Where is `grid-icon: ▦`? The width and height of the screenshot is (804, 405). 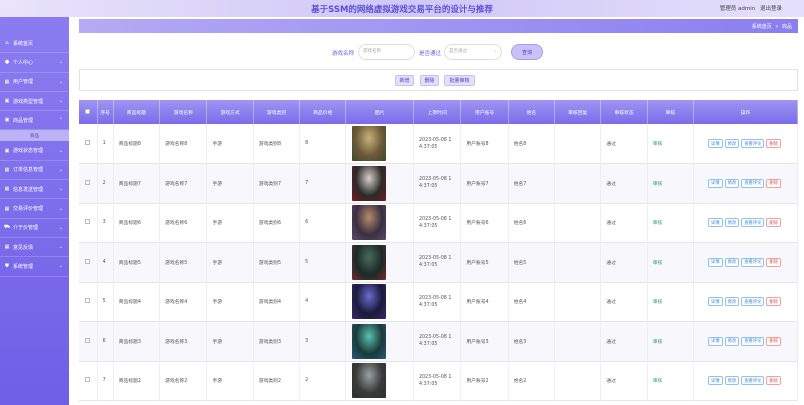 grid-icon: ▦ is located at coordinates (7, 247).